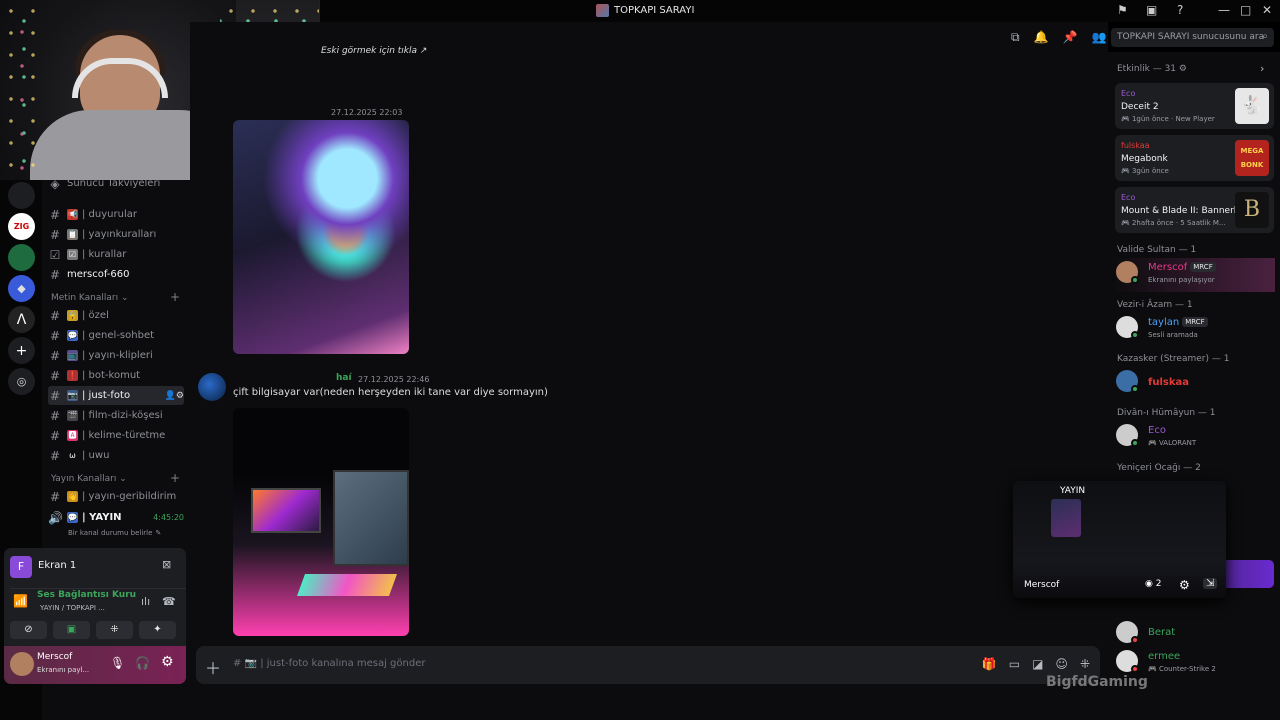 The height and width of the screenshot is (720, 1280). I want to click on microphone-icon: 🎙, so click(117, 663).